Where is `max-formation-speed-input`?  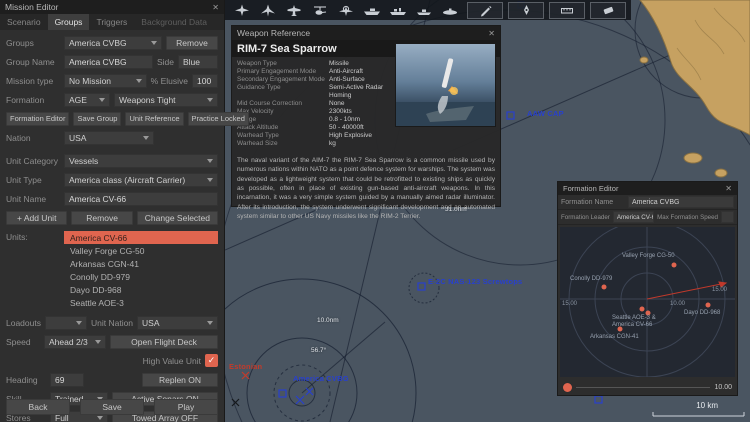
max-formation-speed-input is located at coordinates (727, 217).